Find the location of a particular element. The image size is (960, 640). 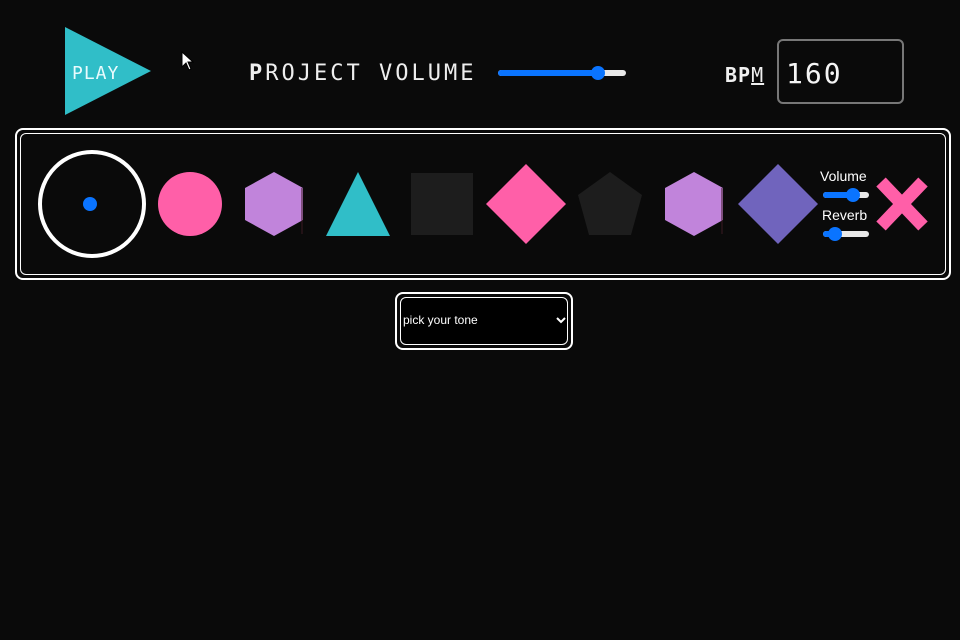

shape-square is located at coordinates (442, 204).